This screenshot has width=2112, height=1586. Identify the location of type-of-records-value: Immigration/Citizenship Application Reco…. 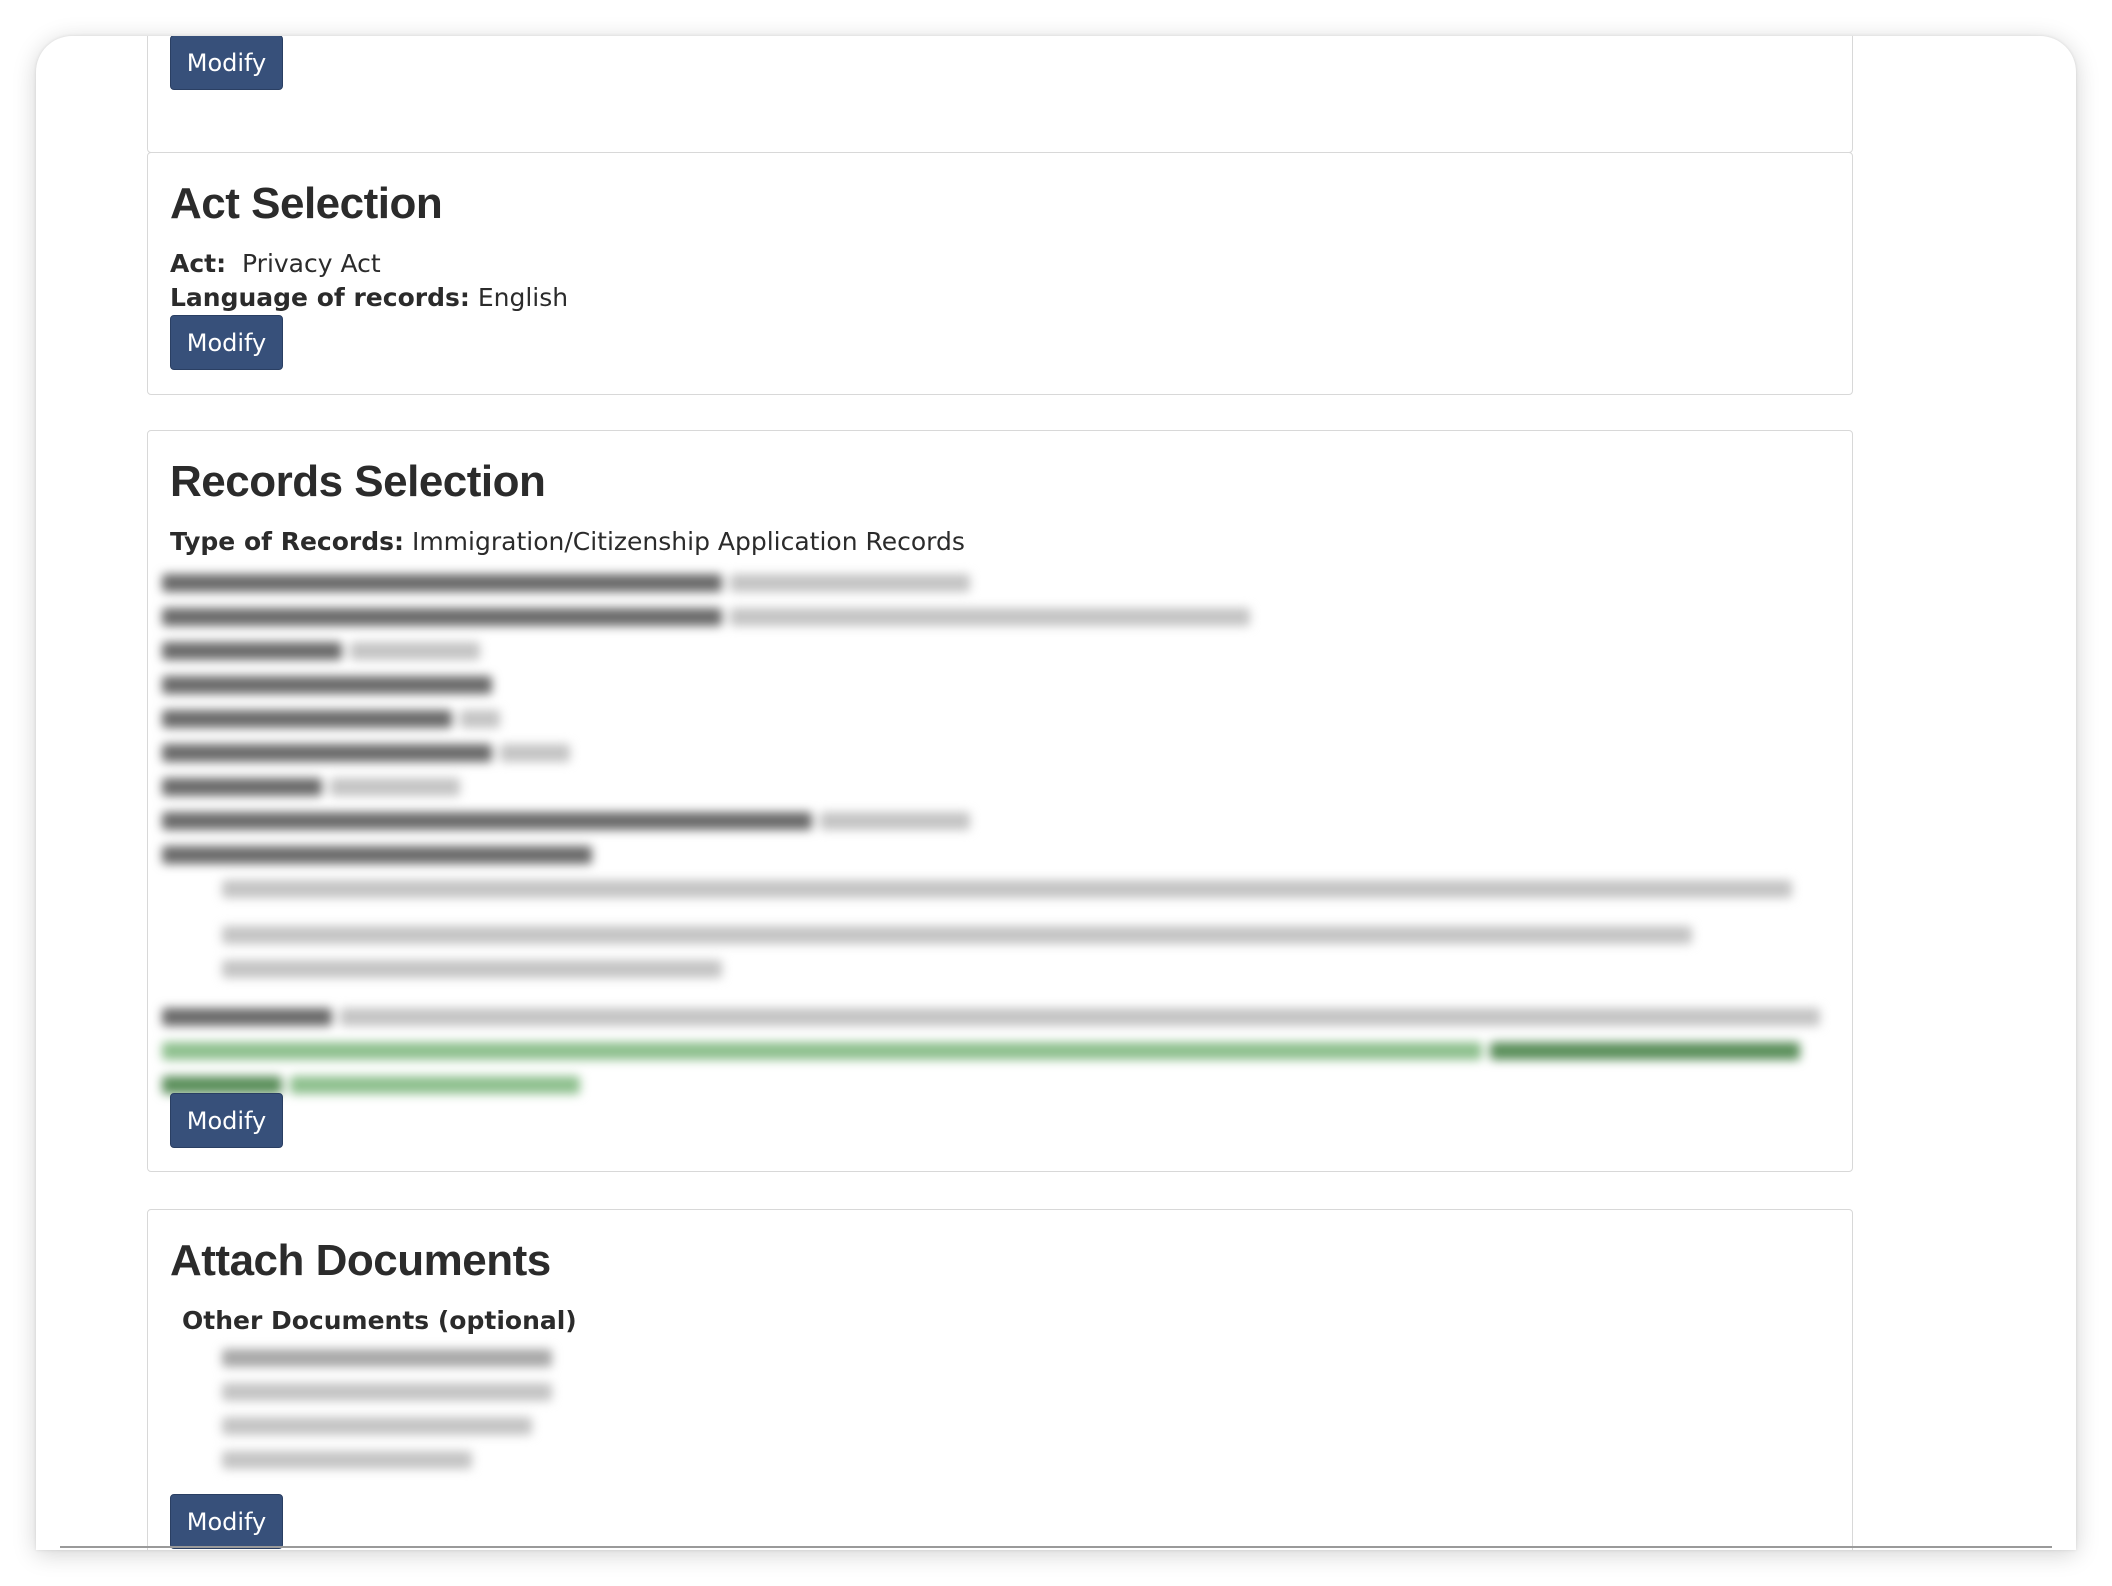
(688, 541).